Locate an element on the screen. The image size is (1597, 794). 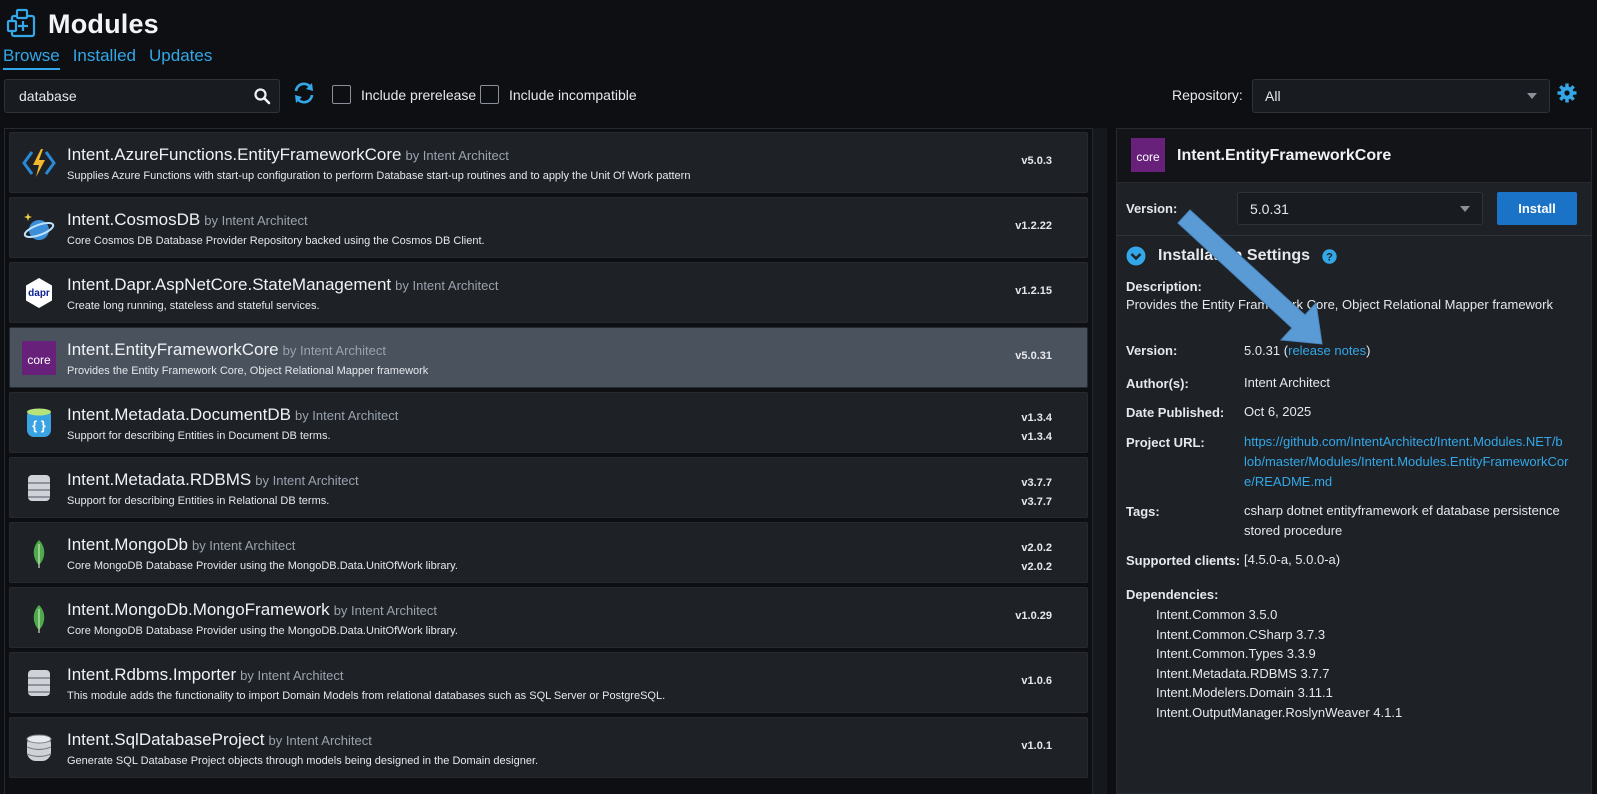
supported-clients-value: [4.5.0-a, 5.0.0-a) is located at coordinates (1292, 559).